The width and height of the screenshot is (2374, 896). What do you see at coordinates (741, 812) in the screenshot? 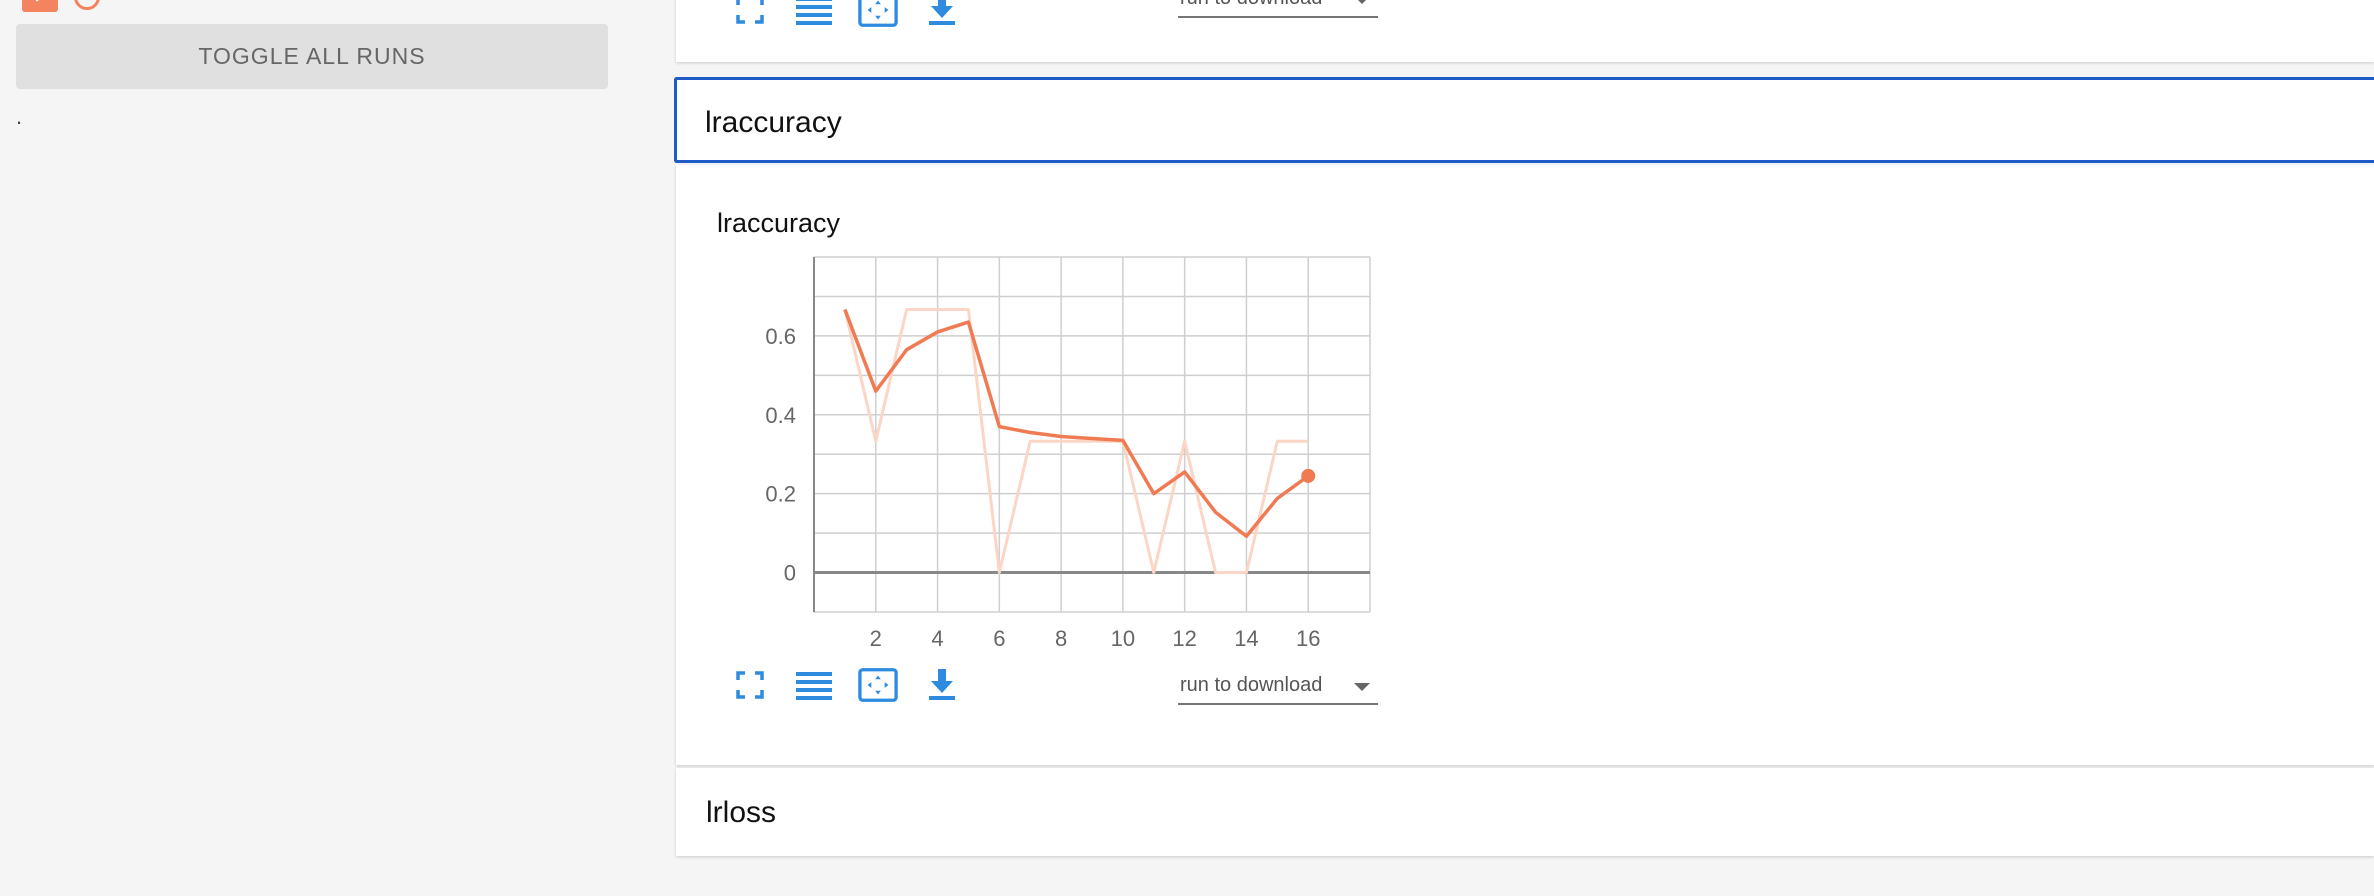
I see `lrloss-section-title: lrloss` at bounding box center [741, 812].